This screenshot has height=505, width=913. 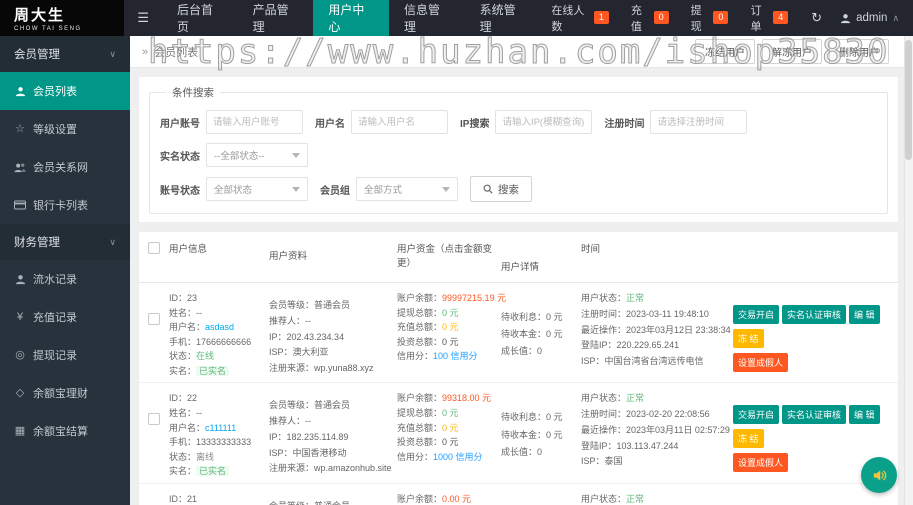 I want to click on header-actions, so click(x=812, y=257).